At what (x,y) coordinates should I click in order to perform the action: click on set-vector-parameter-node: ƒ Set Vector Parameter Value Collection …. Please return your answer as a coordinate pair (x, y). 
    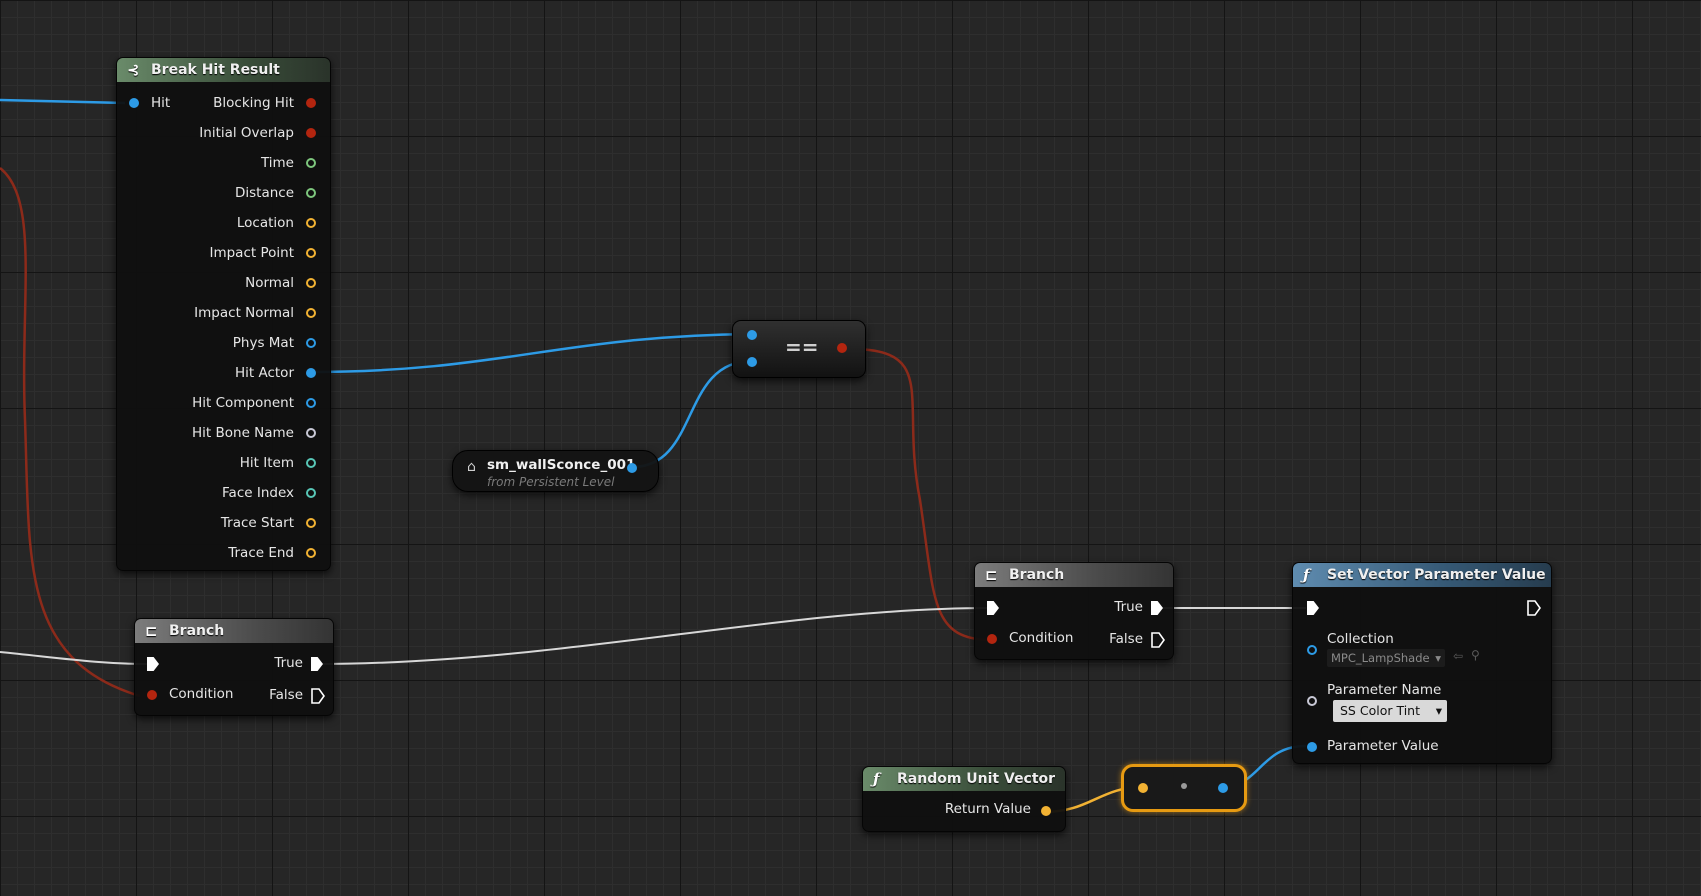
    Looking at the image, I should click on (1422, 663).